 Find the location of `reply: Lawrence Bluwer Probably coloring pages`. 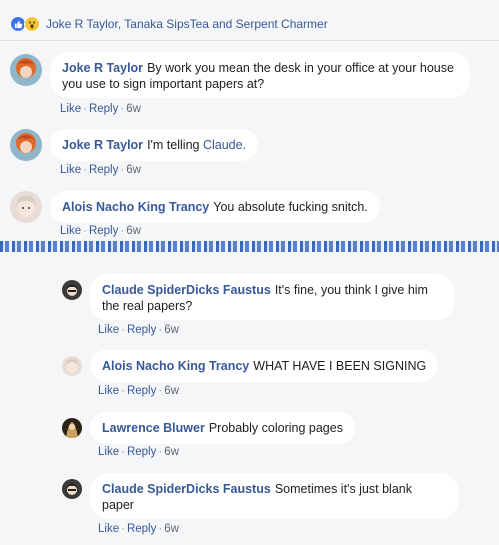

reply: Lawrence Bluwer Probably coloring pages is located at coordinates (208, 428).